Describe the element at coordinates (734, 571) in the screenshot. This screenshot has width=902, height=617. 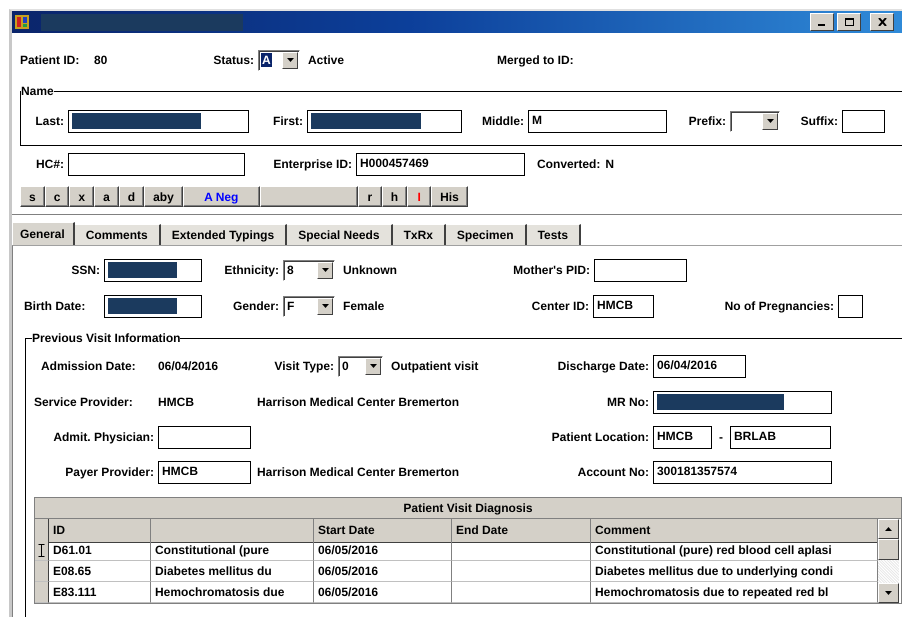
I see `table-cell: Diabetes mellitus due to underlying condi` at that location.